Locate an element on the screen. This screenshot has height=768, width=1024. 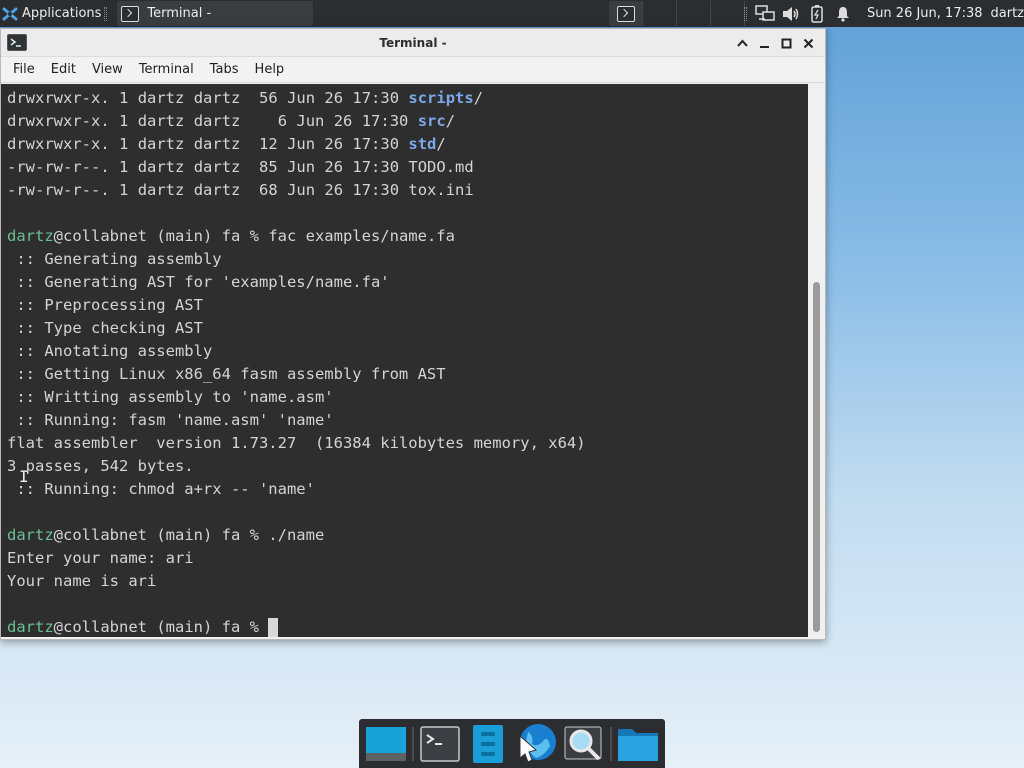
output-line: :: Generating assembly is located at coordinates (114, 259).